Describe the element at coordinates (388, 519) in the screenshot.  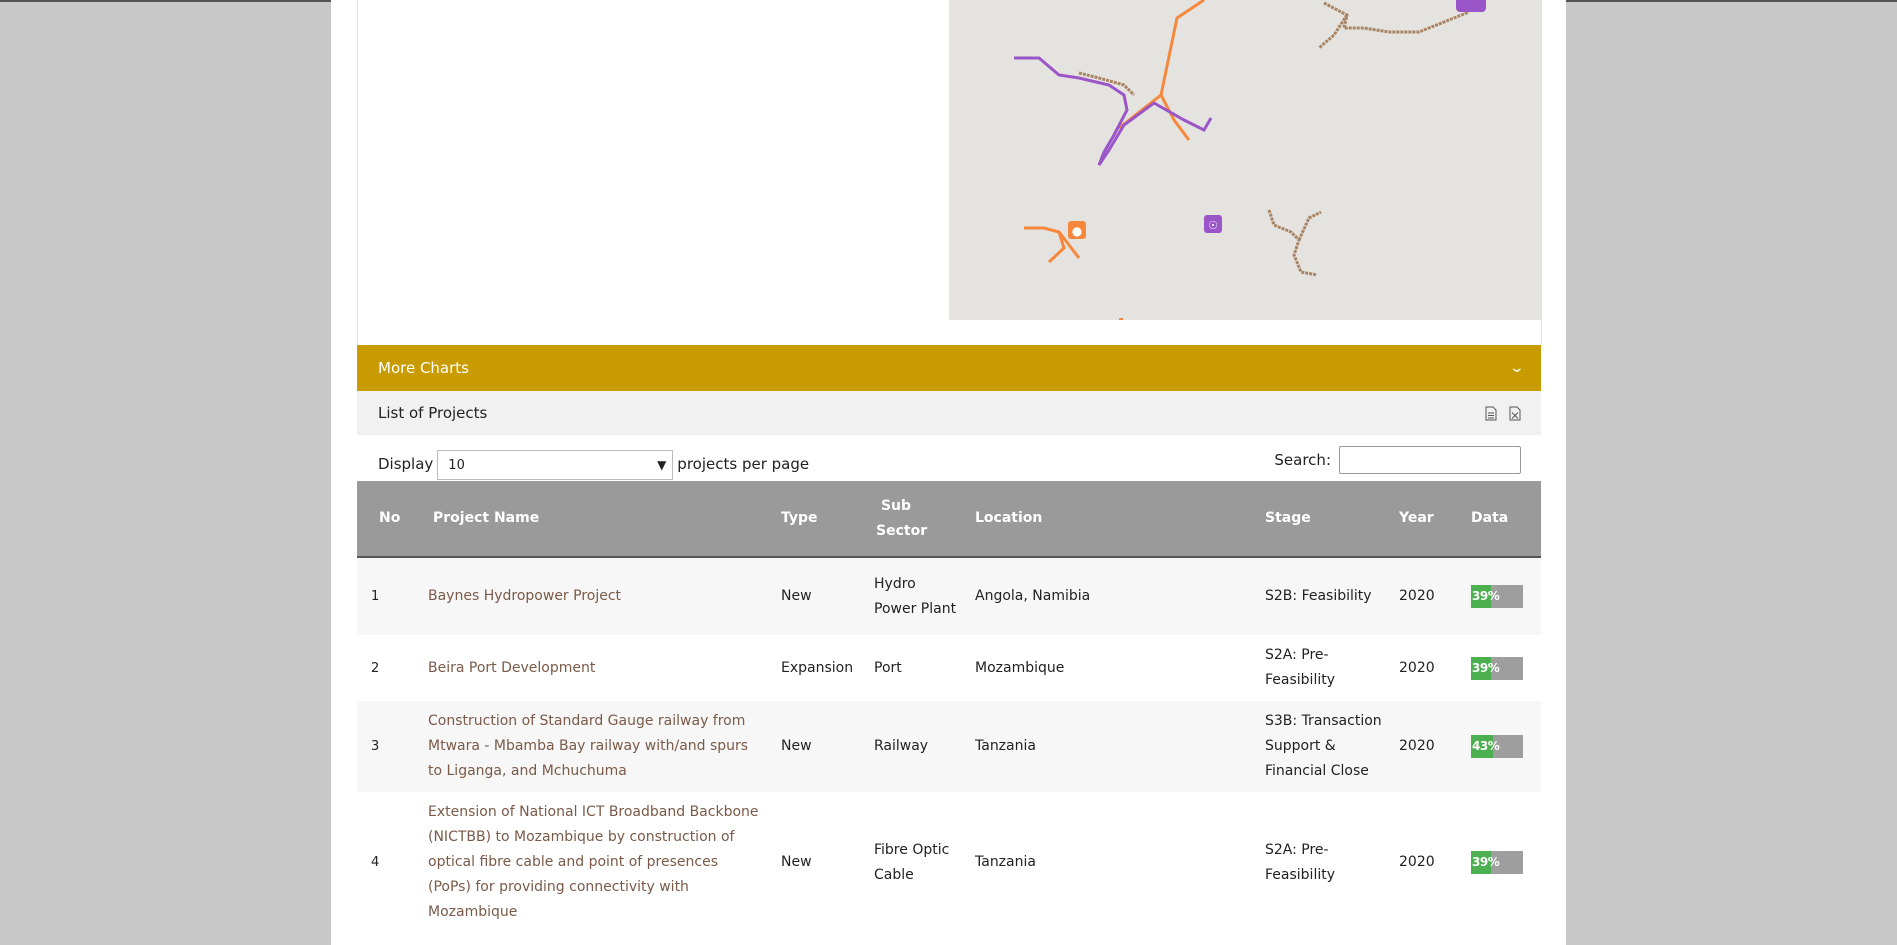
I see `col-header-no: No` at that location.